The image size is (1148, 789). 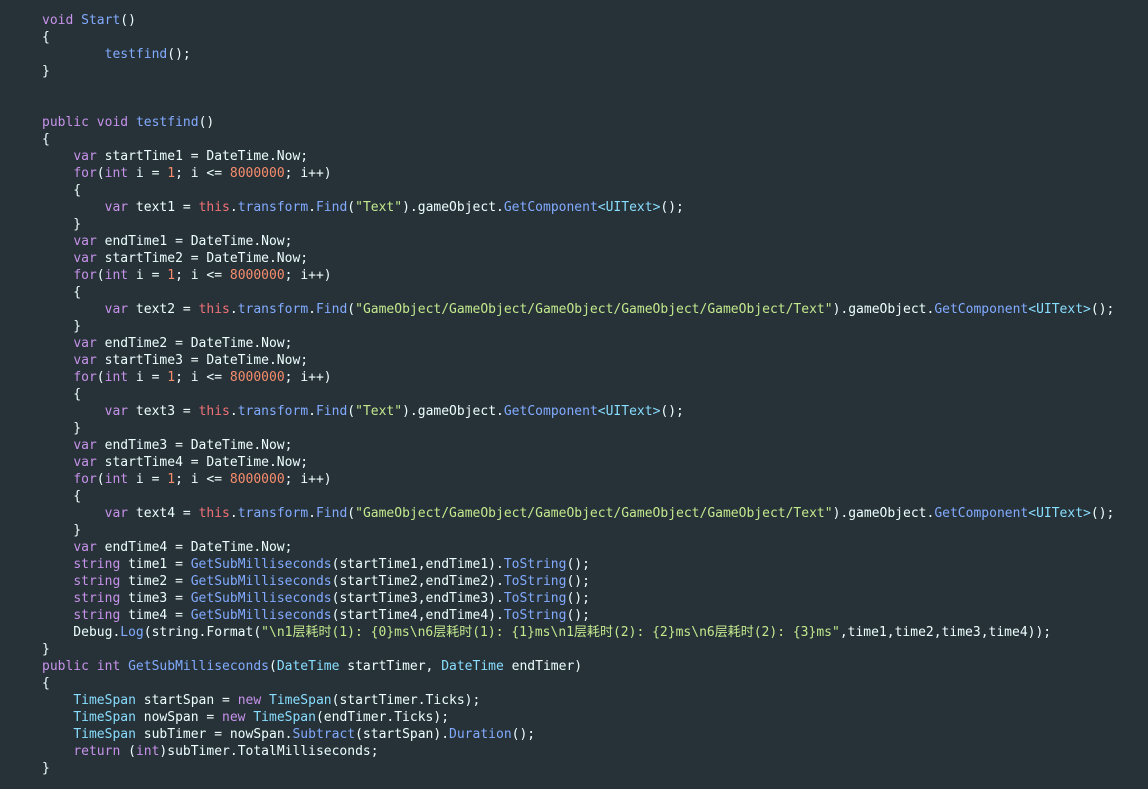 I want to click on code-token: startTimer,, so click(x=390, y=666).